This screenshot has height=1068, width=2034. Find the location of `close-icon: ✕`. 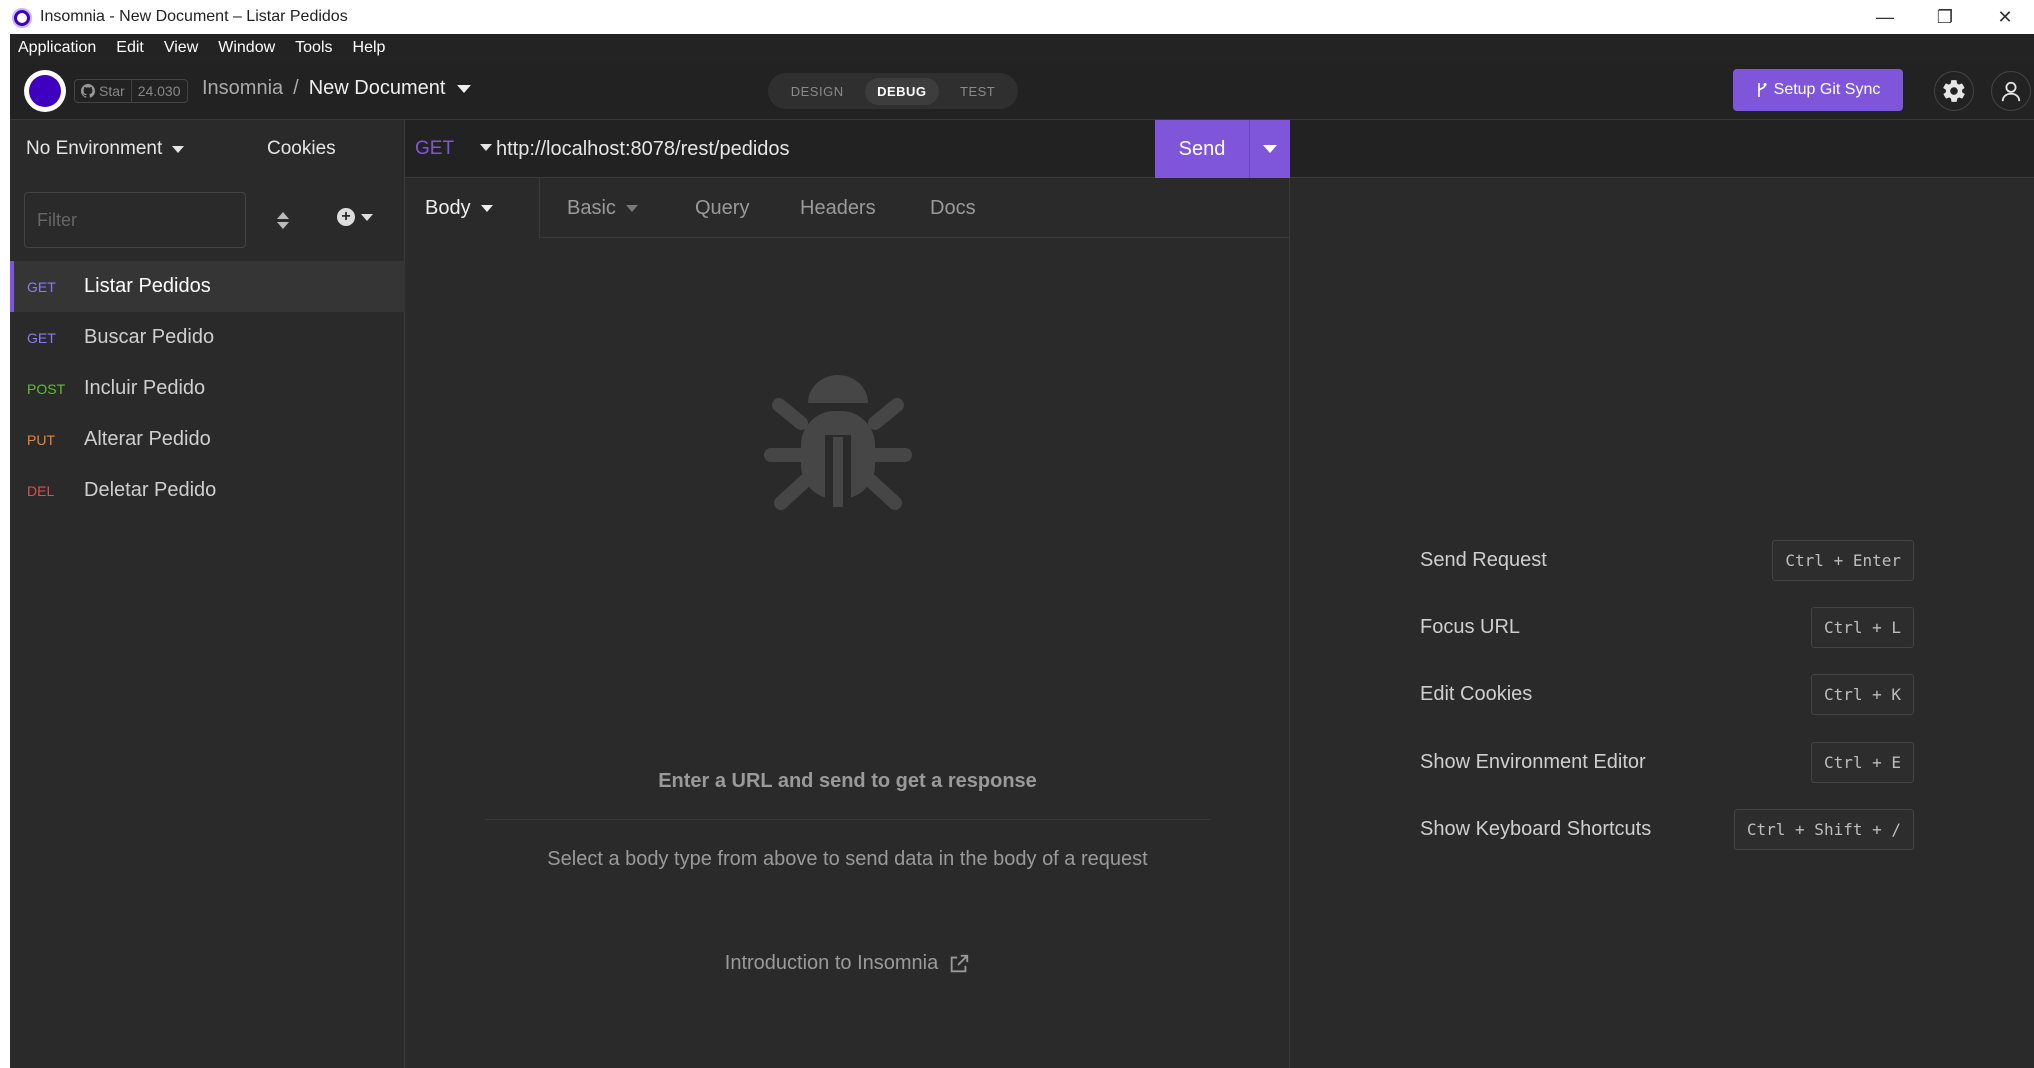

close-icon: ✕ is located at coordinates (2005, 16).